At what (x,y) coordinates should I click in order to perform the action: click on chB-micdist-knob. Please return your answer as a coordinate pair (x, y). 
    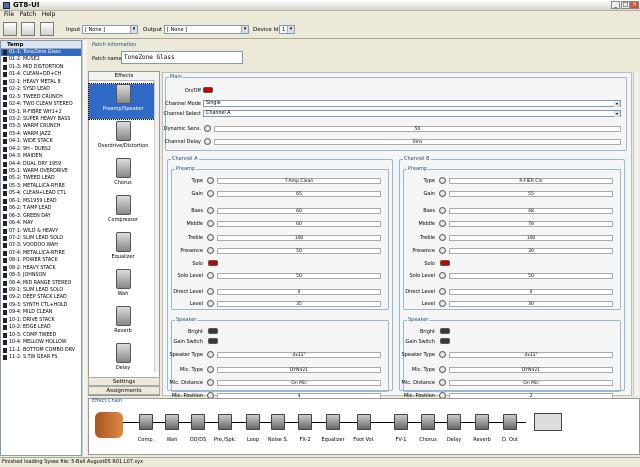
    Looking at the image, I should click on (442, 382).